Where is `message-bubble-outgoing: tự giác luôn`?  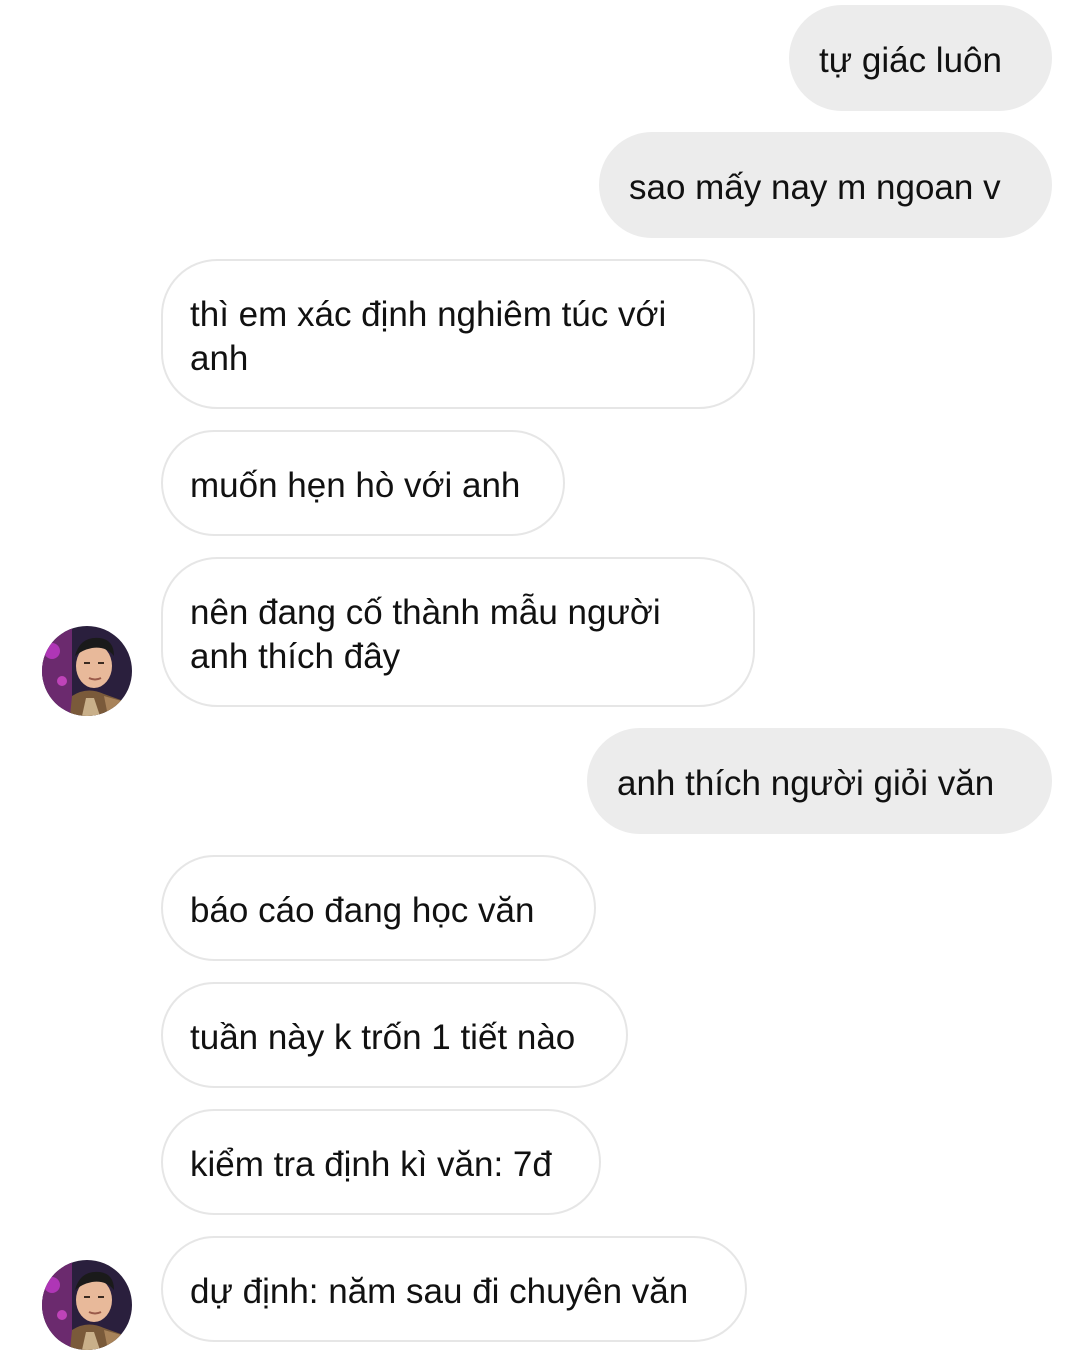
message-bubble-outgoing: tự giác luôn is located at coordinates (920, 58).